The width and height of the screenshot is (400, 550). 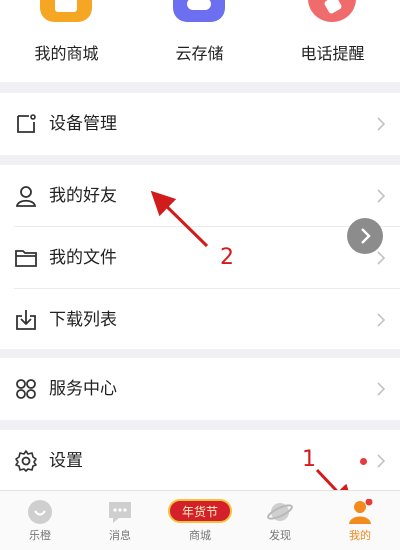 I want to click on menu-item-device-management: 设备管理, so click(x=200, y=124).